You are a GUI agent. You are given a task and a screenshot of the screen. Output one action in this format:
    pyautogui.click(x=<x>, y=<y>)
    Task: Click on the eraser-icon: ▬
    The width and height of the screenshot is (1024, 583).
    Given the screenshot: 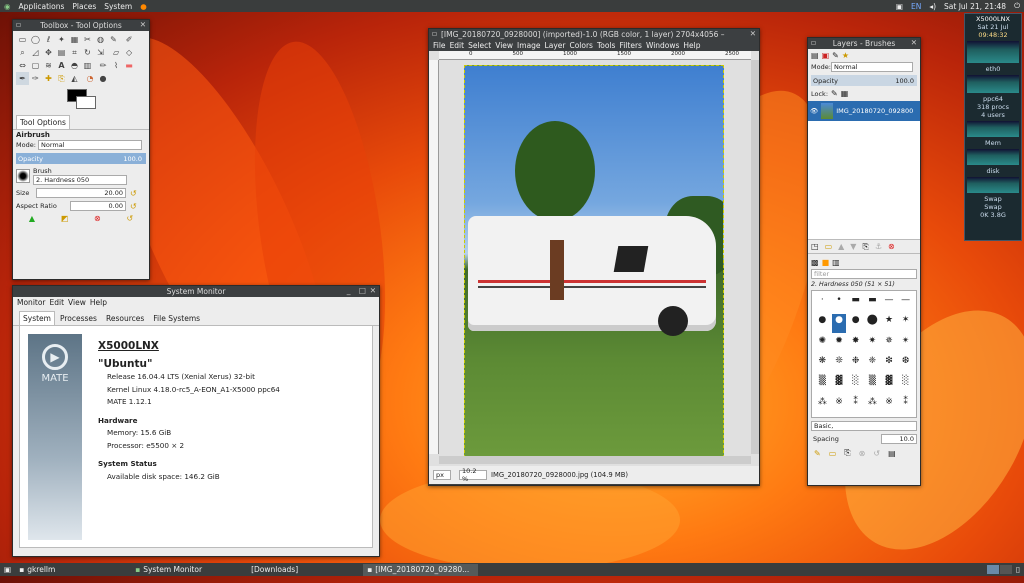 What is the action you would take?
    pyautogui.click(x=129, y=65)
    